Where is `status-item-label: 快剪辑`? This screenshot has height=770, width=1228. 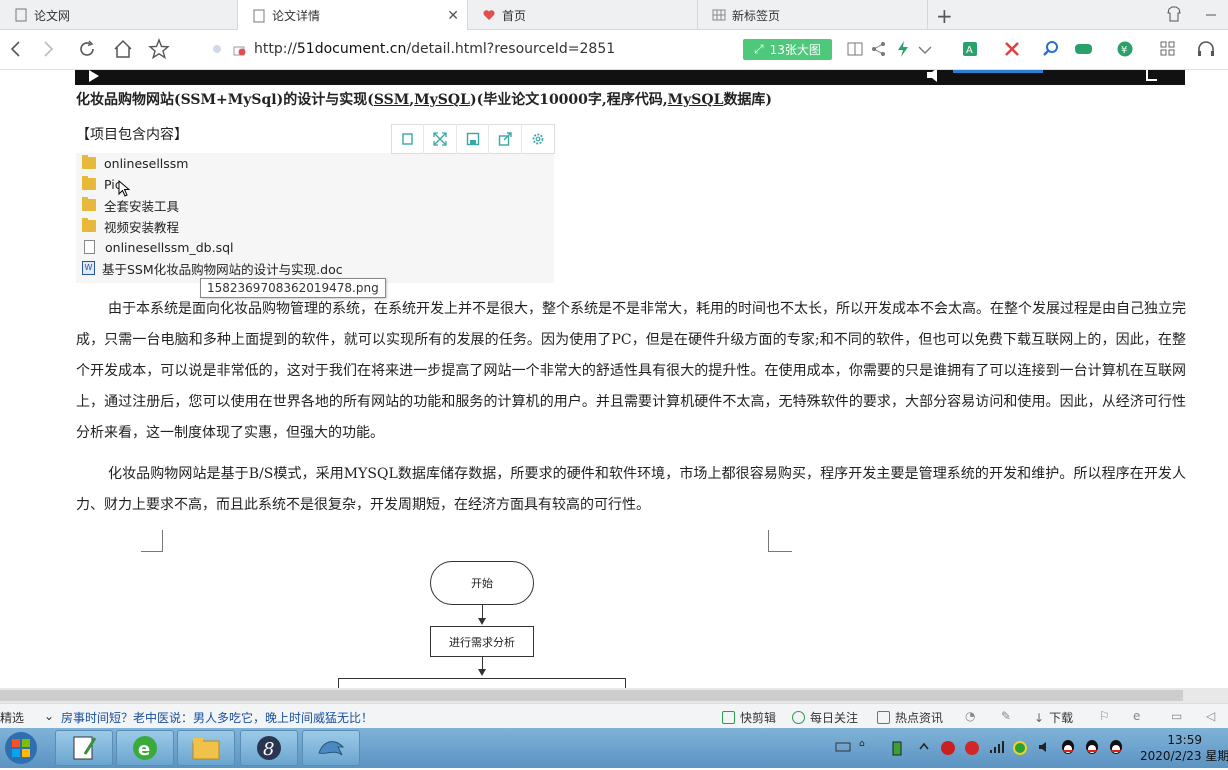 status-item-label: 快剪辑 is located at coordinates (758, 718).